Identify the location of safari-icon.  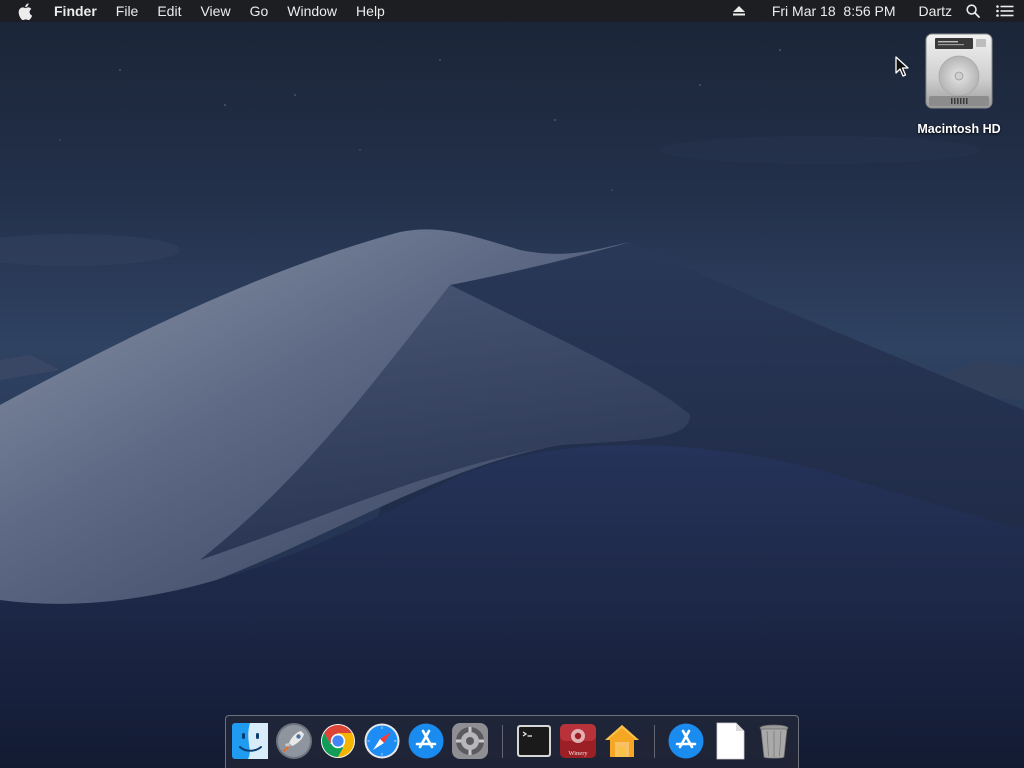
(382, 741).